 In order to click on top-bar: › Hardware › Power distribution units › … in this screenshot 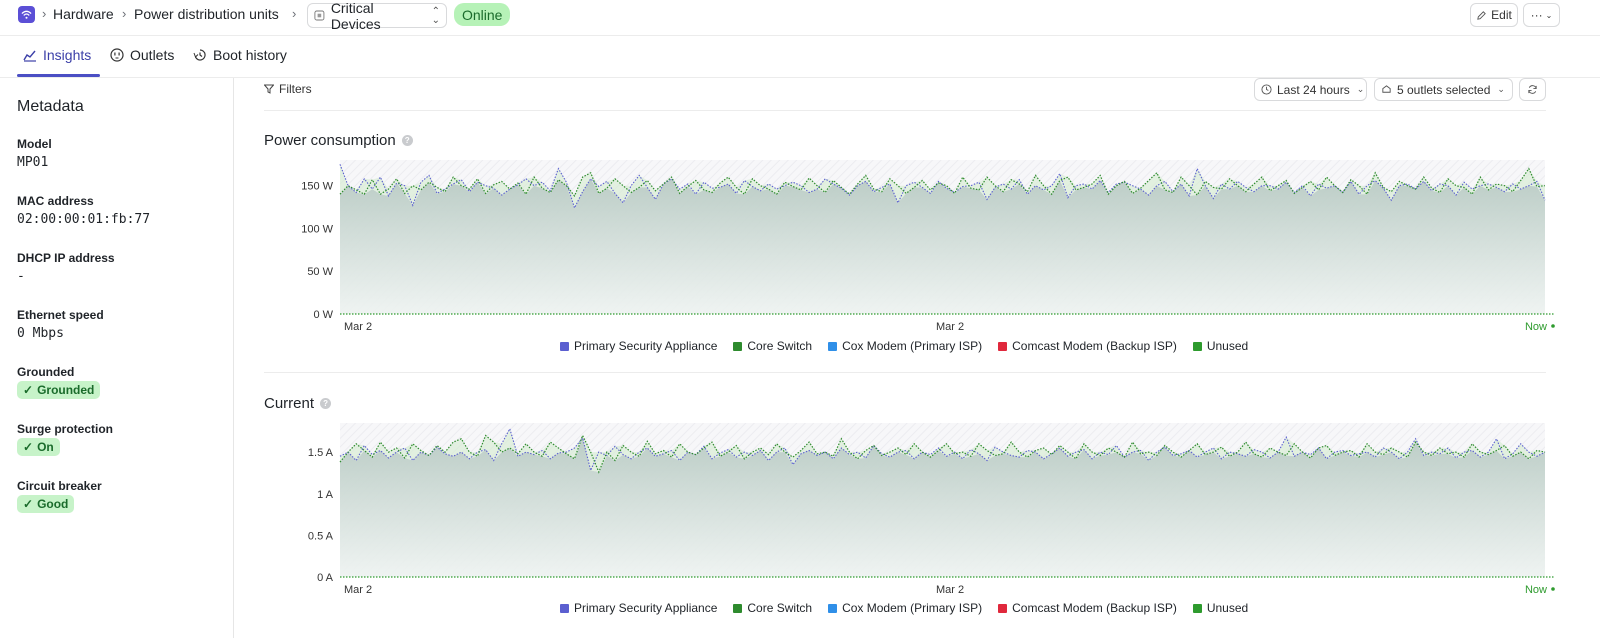, I will do `click(800, 18)`.